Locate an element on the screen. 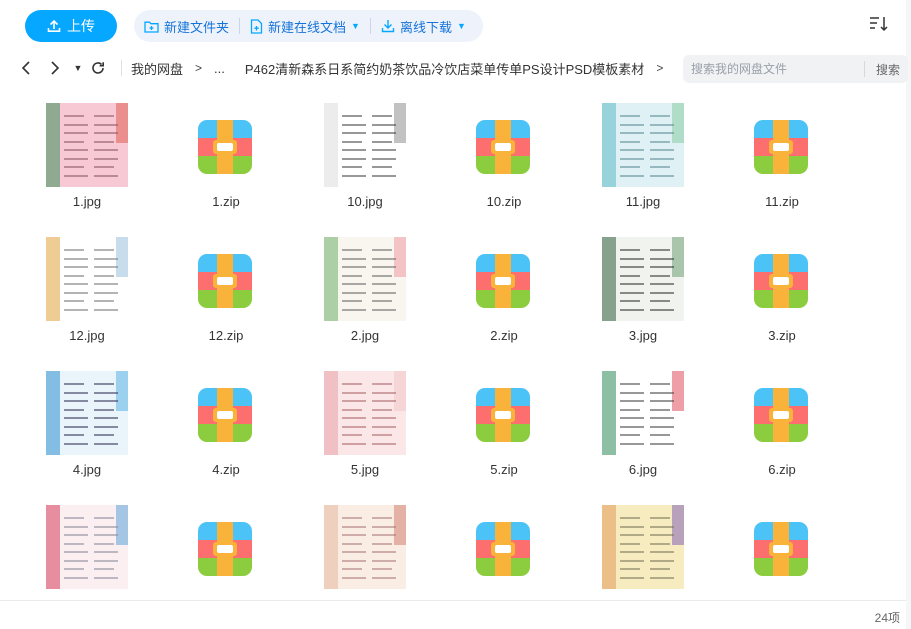 This screenshot has height=629, width=911. file-name: 12.jpg is located at coordinates (87, 335).